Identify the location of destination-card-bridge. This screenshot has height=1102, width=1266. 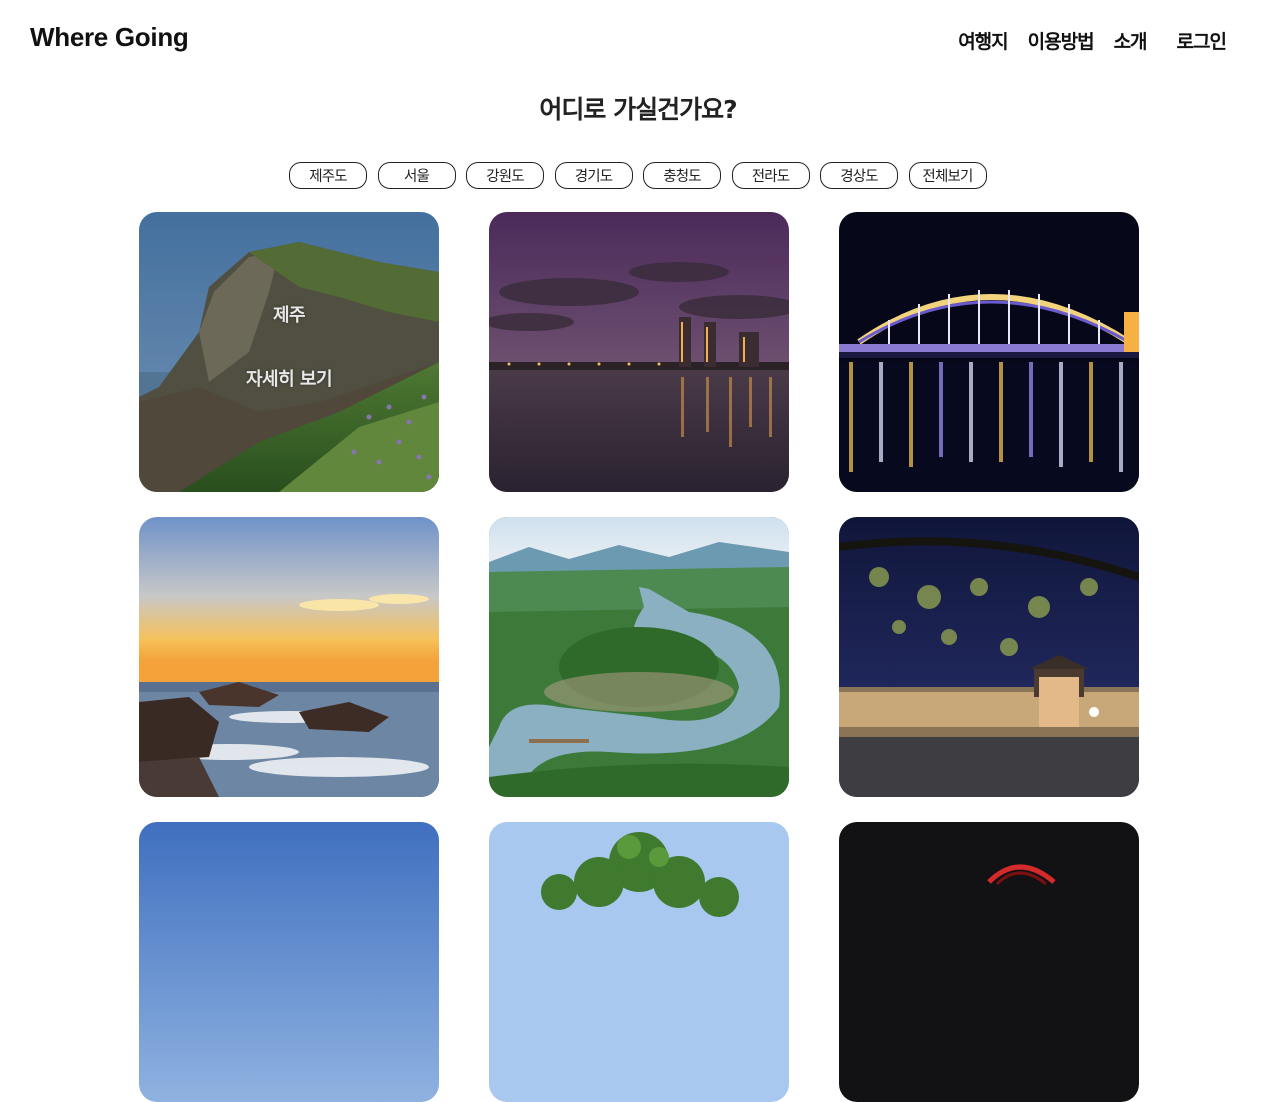
(989, 352).